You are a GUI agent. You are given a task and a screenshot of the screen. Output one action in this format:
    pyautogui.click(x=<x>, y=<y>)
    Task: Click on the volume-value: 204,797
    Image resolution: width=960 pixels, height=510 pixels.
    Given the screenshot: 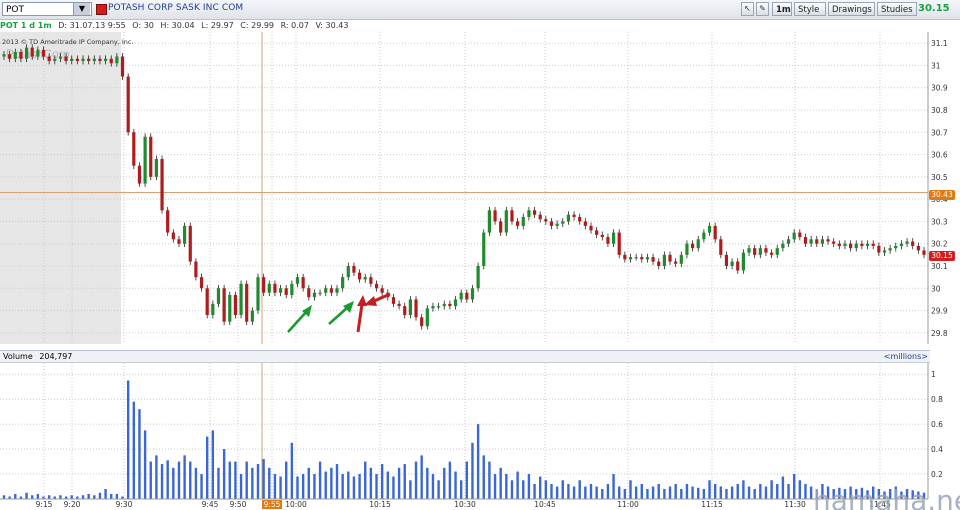 What is the action you would take?
    pyautogui.click(x=56, y=356)
    